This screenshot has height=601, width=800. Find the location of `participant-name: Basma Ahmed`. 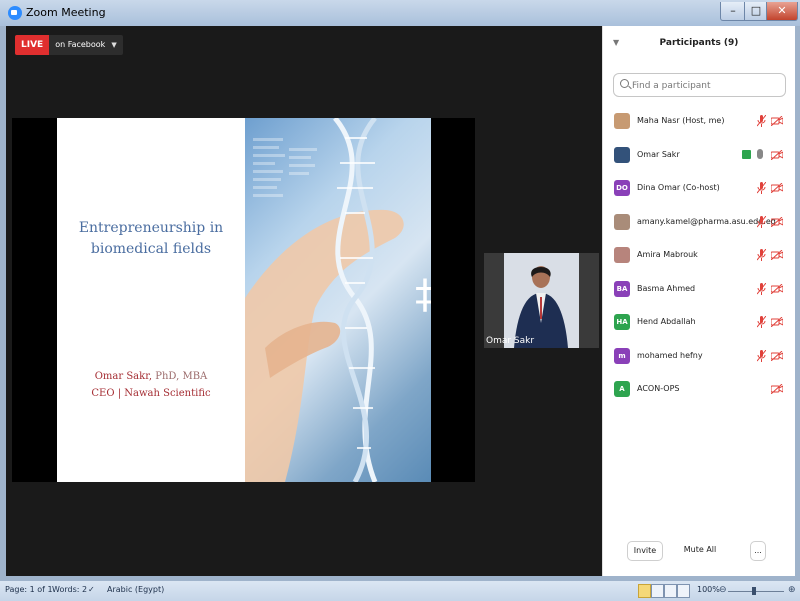

participant-name: Basma Ahmed is located at coordinates (666, 288).